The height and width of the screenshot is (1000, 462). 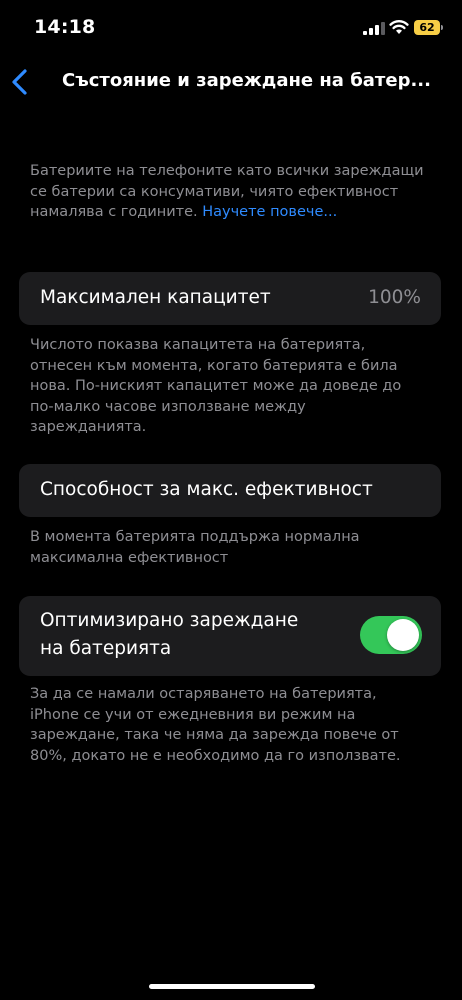 I want to click on home-indicator, so click(x=232, y=986).